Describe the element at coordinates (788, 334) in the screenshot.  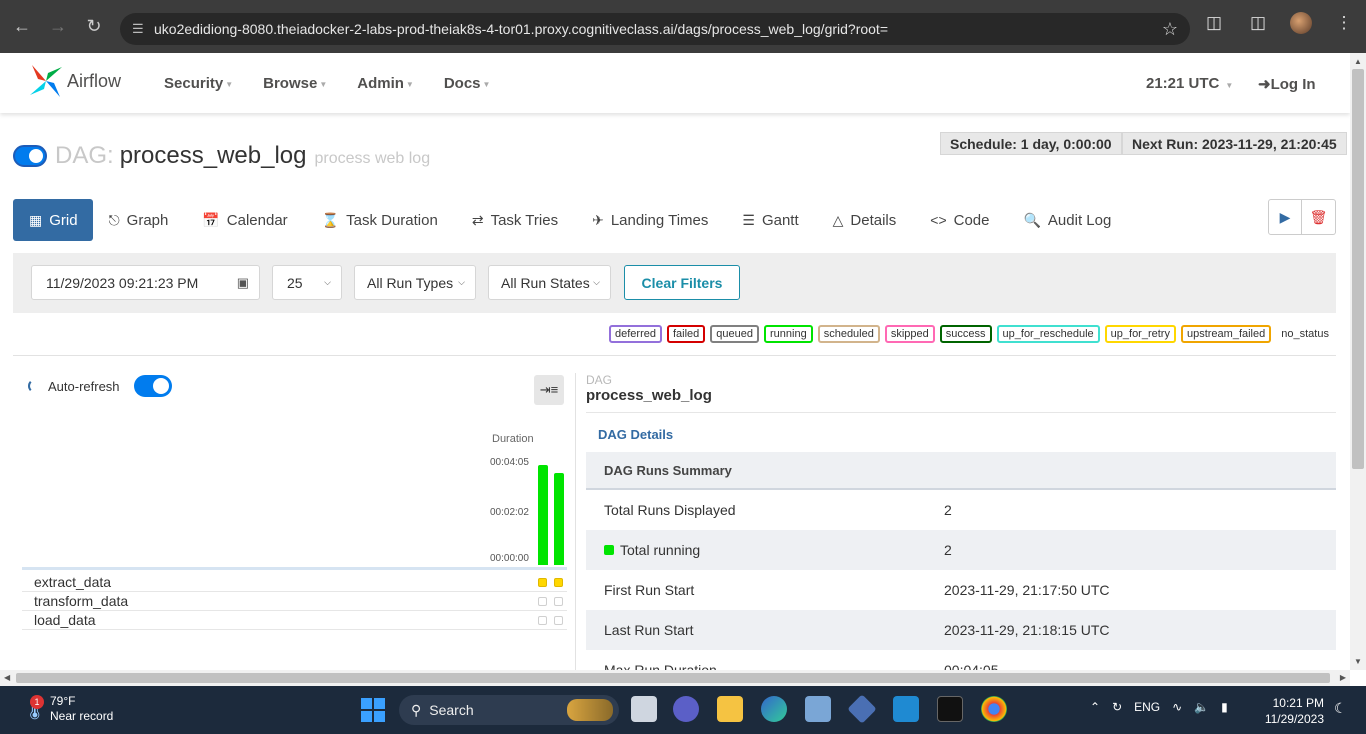
I see `legend-running: running` at that location.